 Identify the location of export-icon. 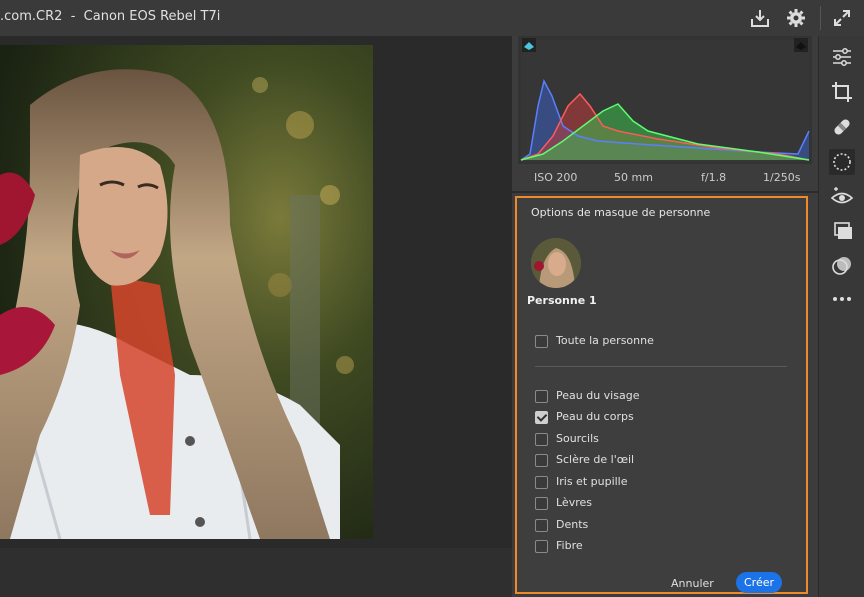
(760, 18).